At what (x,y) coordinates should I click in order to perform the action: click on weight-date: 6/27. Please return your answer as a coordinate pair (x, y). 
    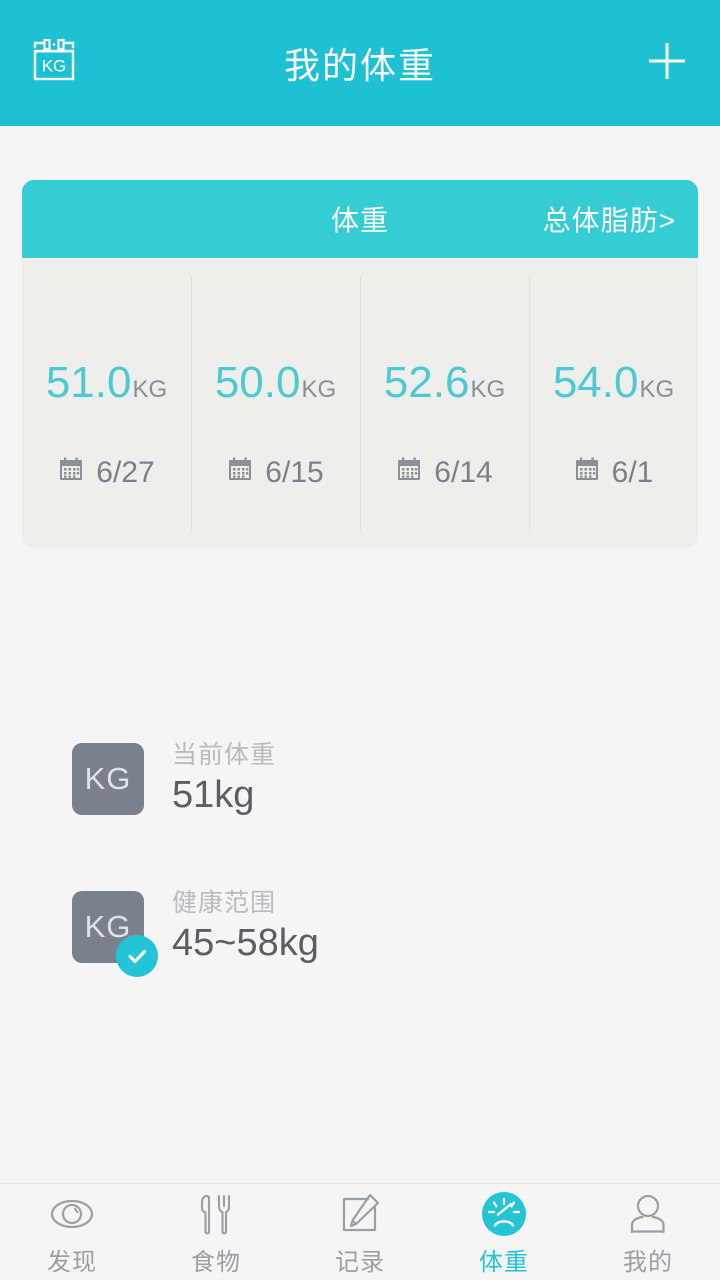
    Looking at the image, I should click on (106, 473).